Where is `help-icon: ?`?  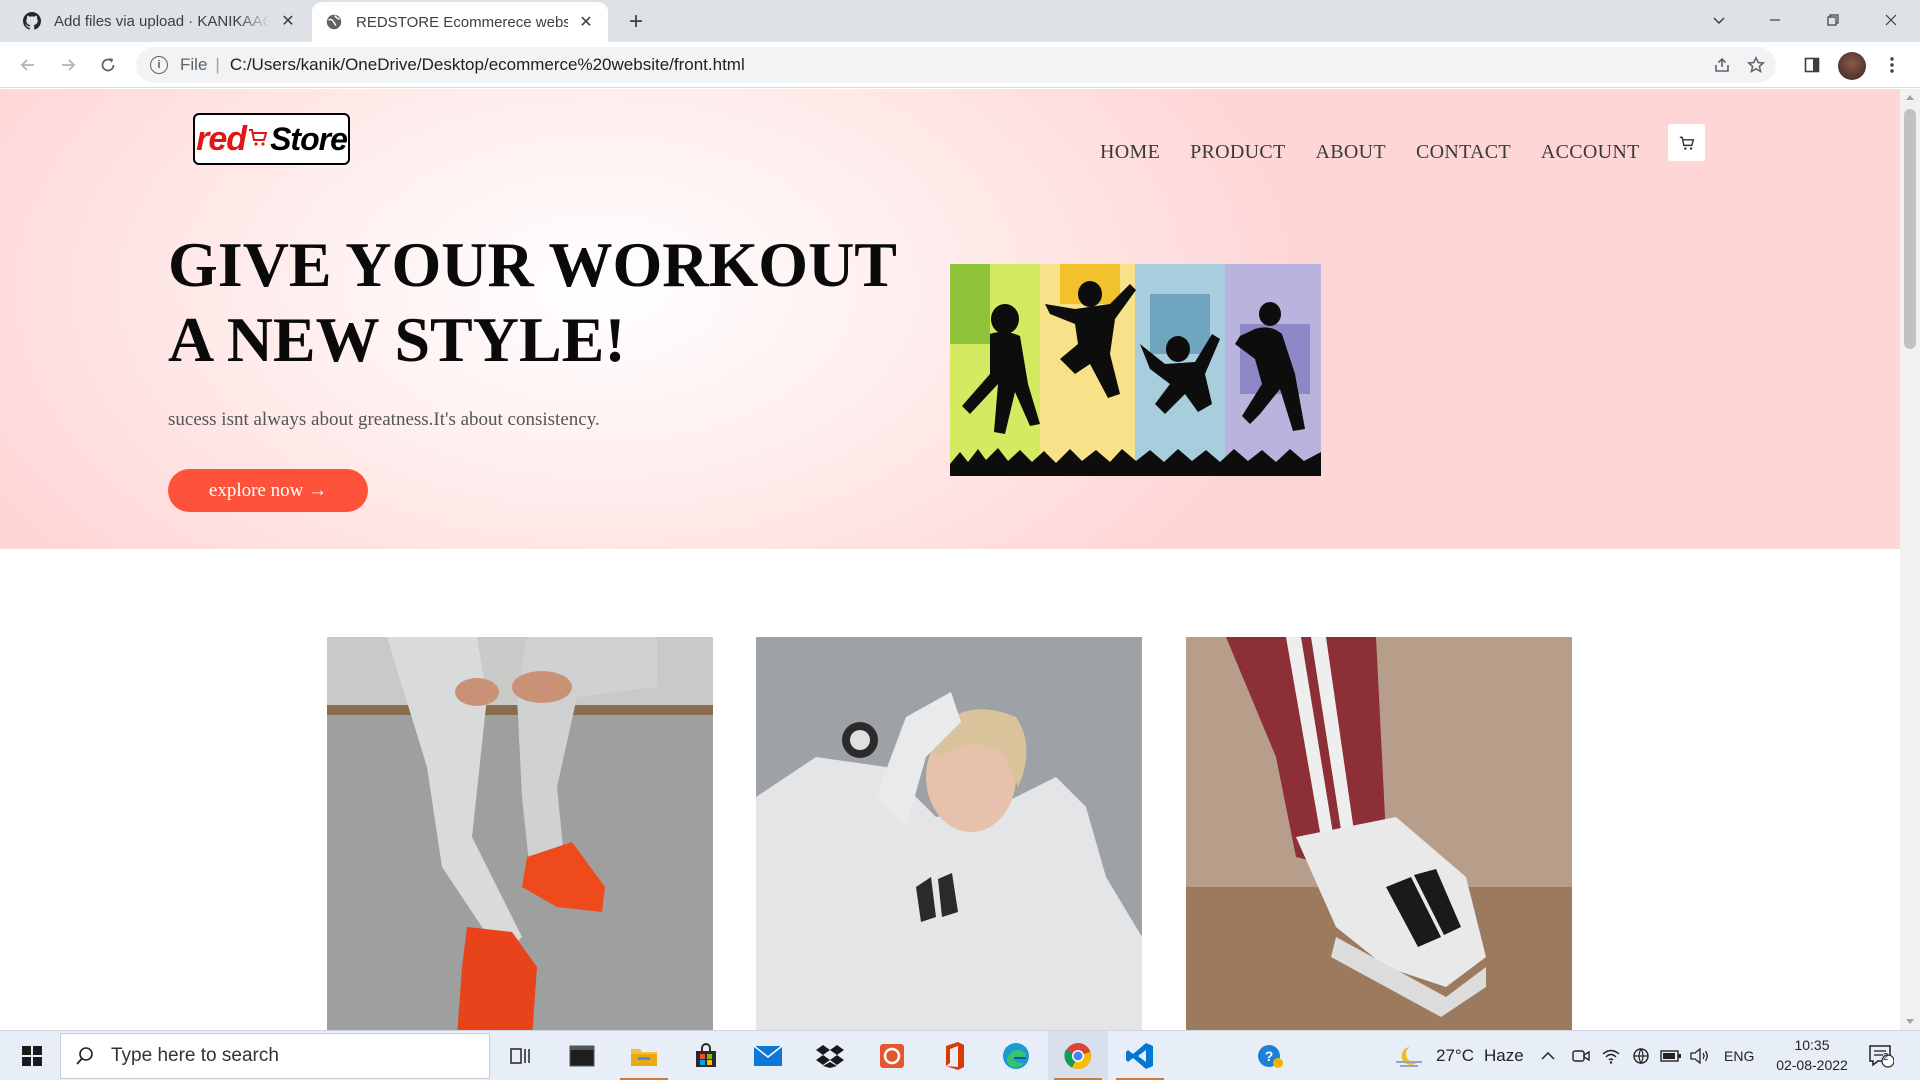
help-icon: ? is located at coordinates (1270, 1055).